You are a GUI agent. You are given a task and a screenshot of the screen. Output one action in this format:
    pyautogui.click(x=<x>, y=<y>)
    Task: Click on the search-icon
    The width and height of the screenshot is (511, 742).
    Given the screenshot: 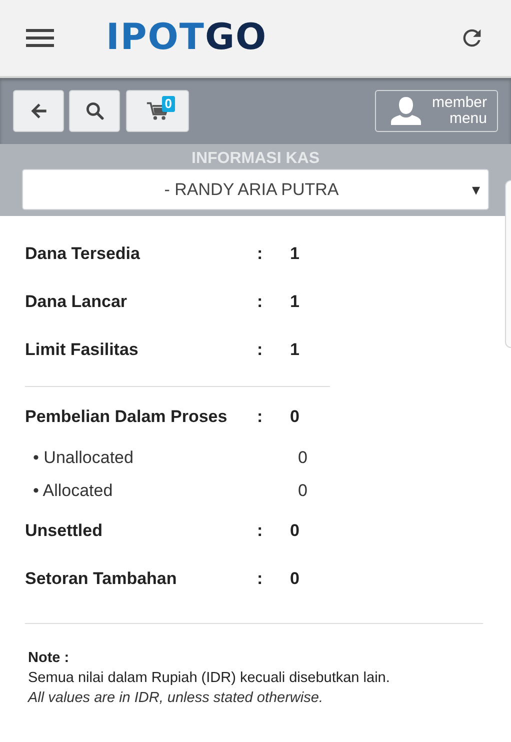 What is the action you would take?
    pyautogui.click(x=95, y=111)
    